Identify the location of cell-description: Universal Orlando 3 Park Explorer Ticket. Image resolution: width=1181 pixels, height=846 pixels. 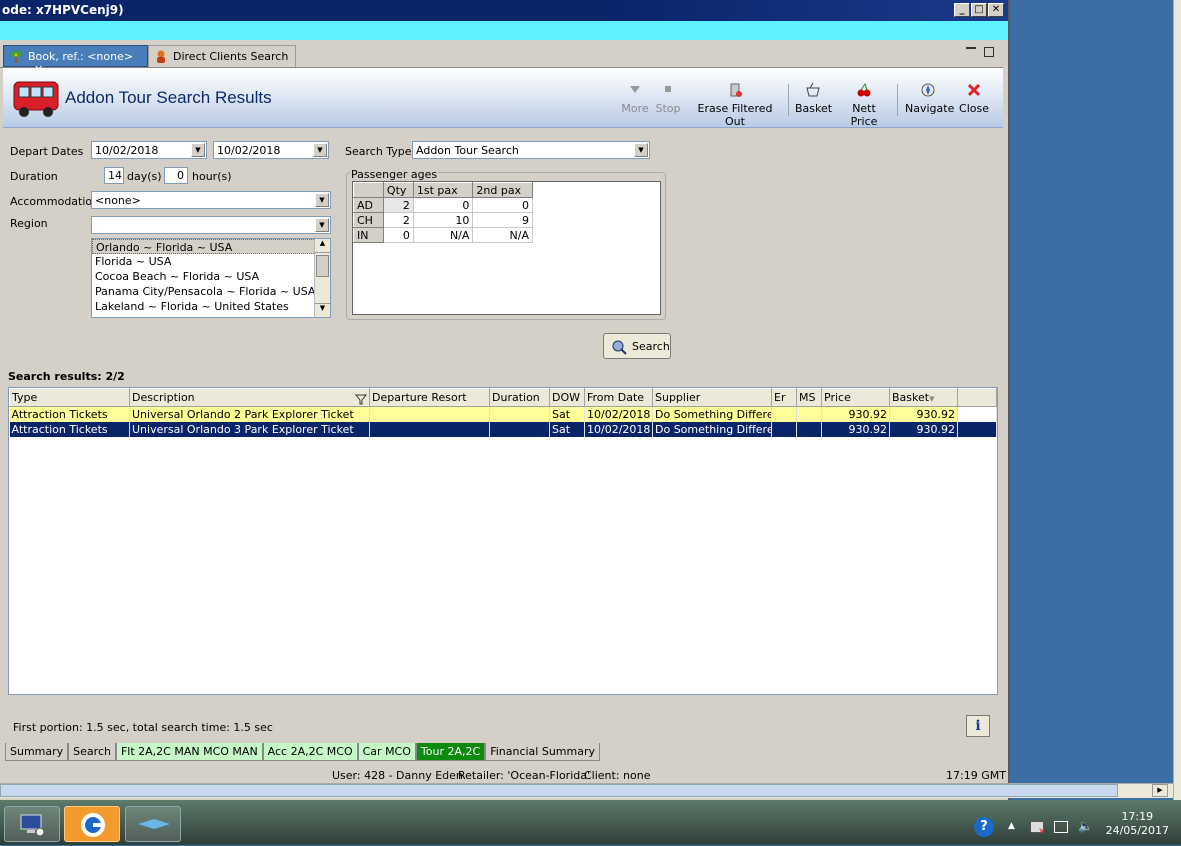
(249, 429).